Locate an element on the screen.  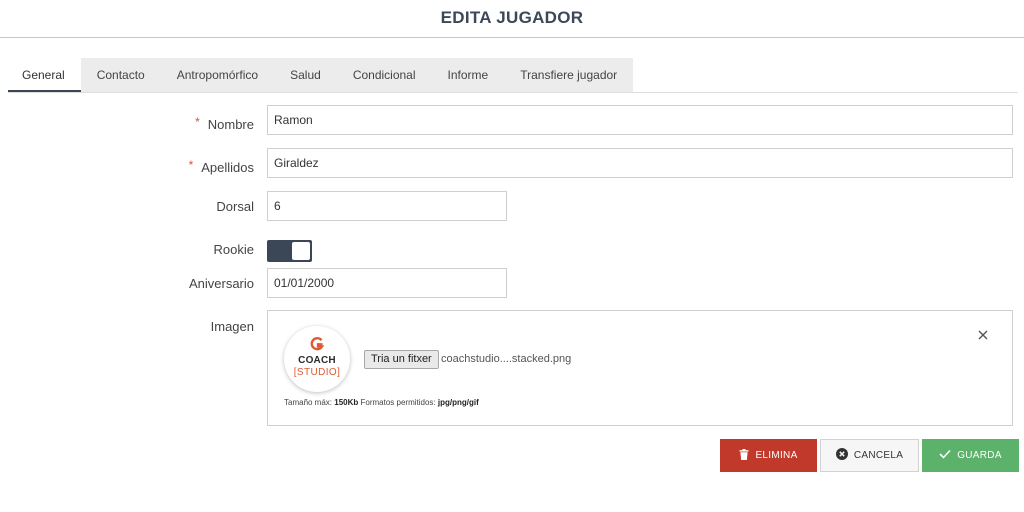
delete-button-label: ELIMINA is located at coordinates (776, 455).